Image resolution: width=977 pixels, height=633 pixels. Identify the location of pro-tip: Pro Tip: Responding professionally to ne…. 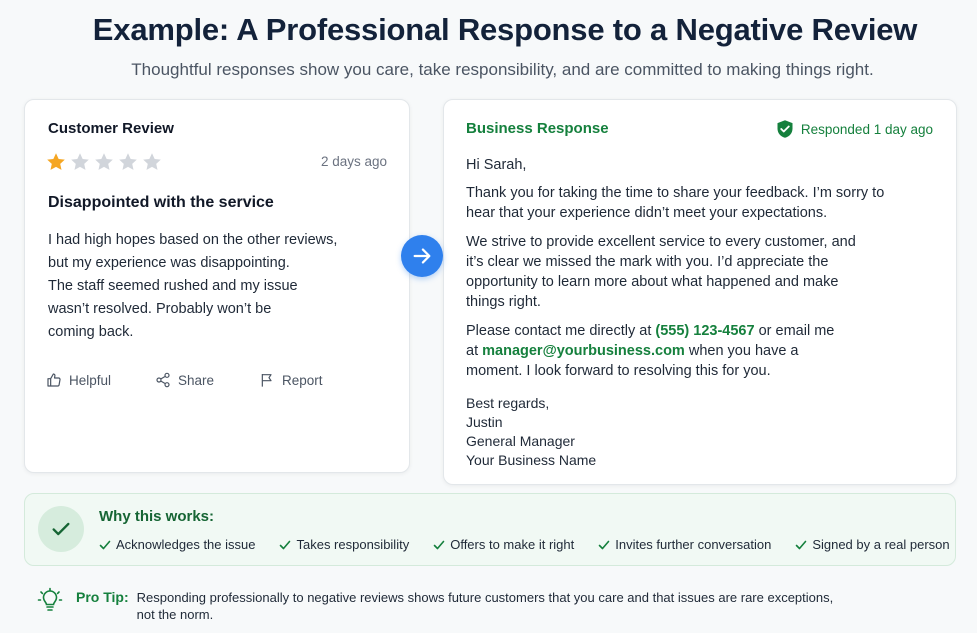
(437, 605).